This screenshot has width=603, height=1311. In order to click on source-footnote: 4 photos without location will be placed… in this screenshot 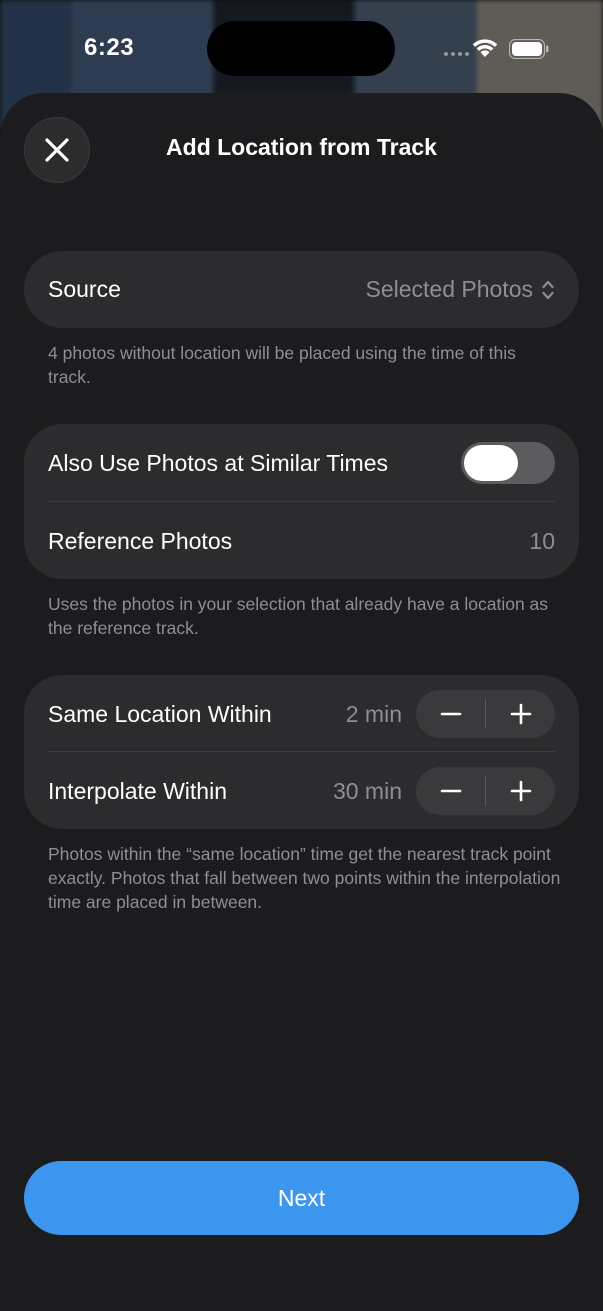, I will do `click(282, 365)`.